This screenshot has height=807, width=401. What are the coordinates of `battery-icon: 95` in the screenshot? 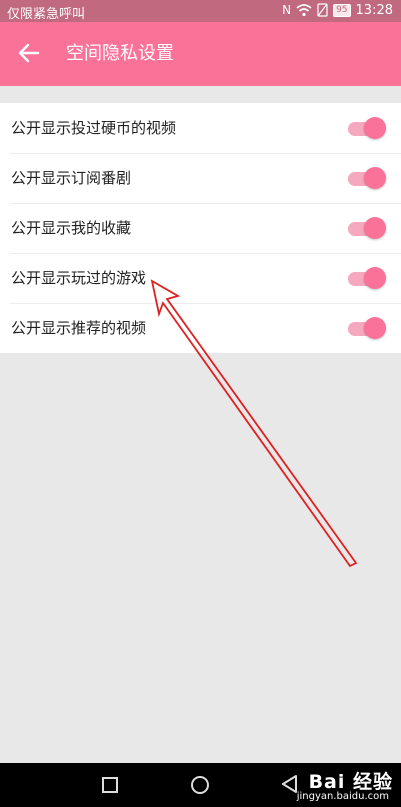 It's located at (342, 10).